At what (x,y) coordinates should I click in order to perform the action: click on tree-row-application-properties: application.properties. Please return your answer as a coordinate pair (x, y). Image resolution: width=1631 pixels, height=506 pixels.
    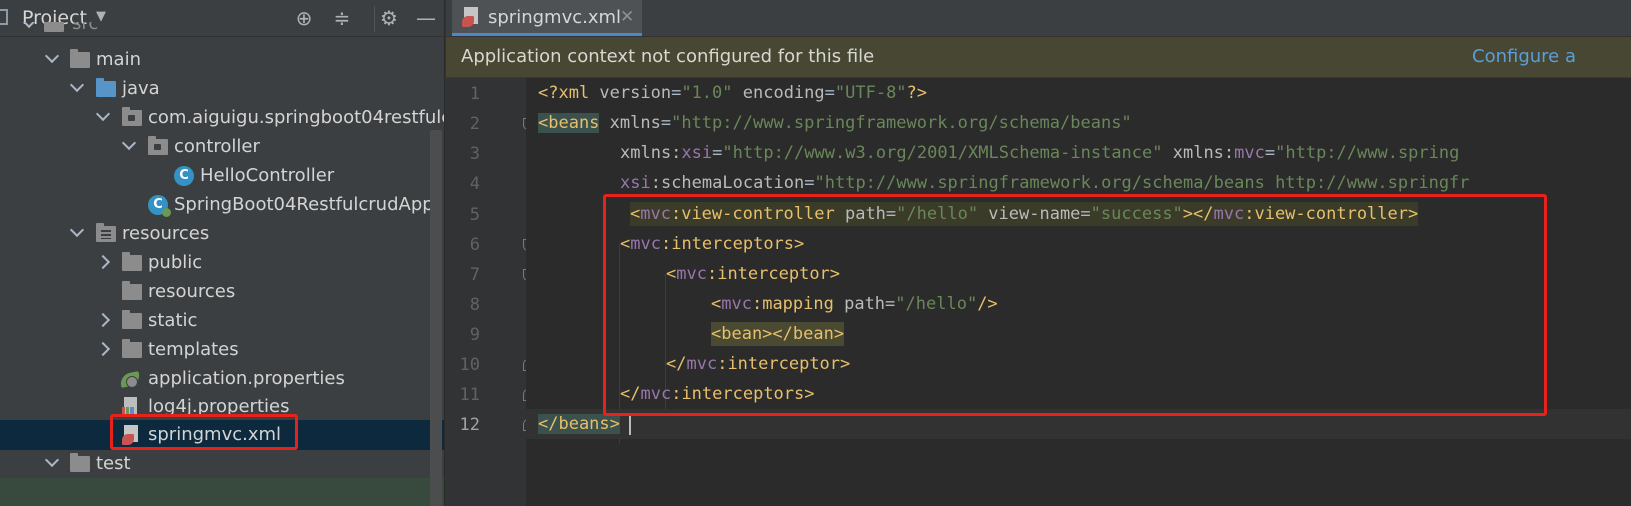
    Looking at the image, I should click on (232, 379).